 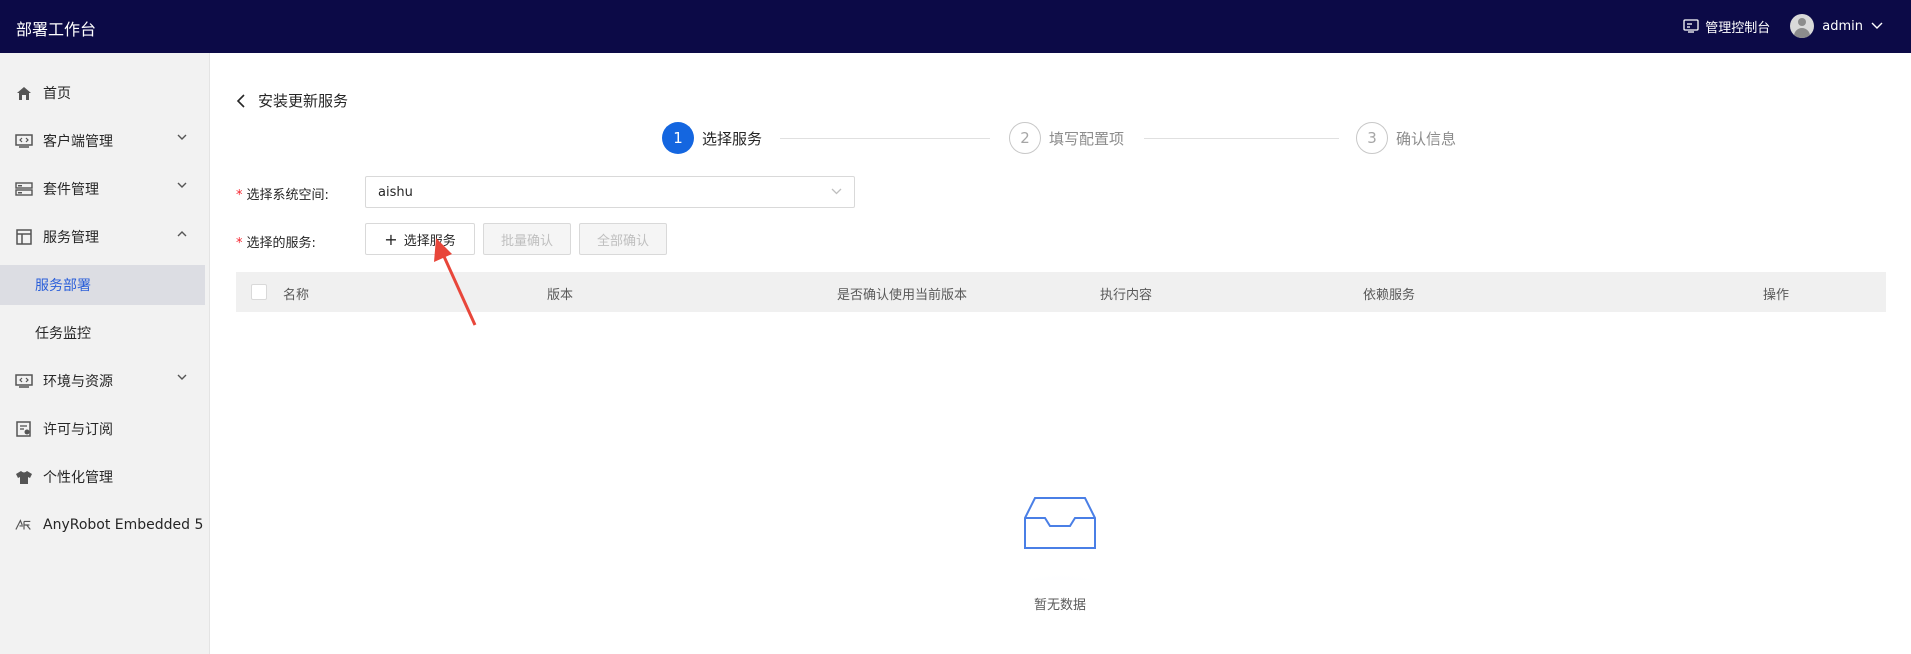 I want to click on confirm-all-button: 全部确认, so click(x=623, y=239).